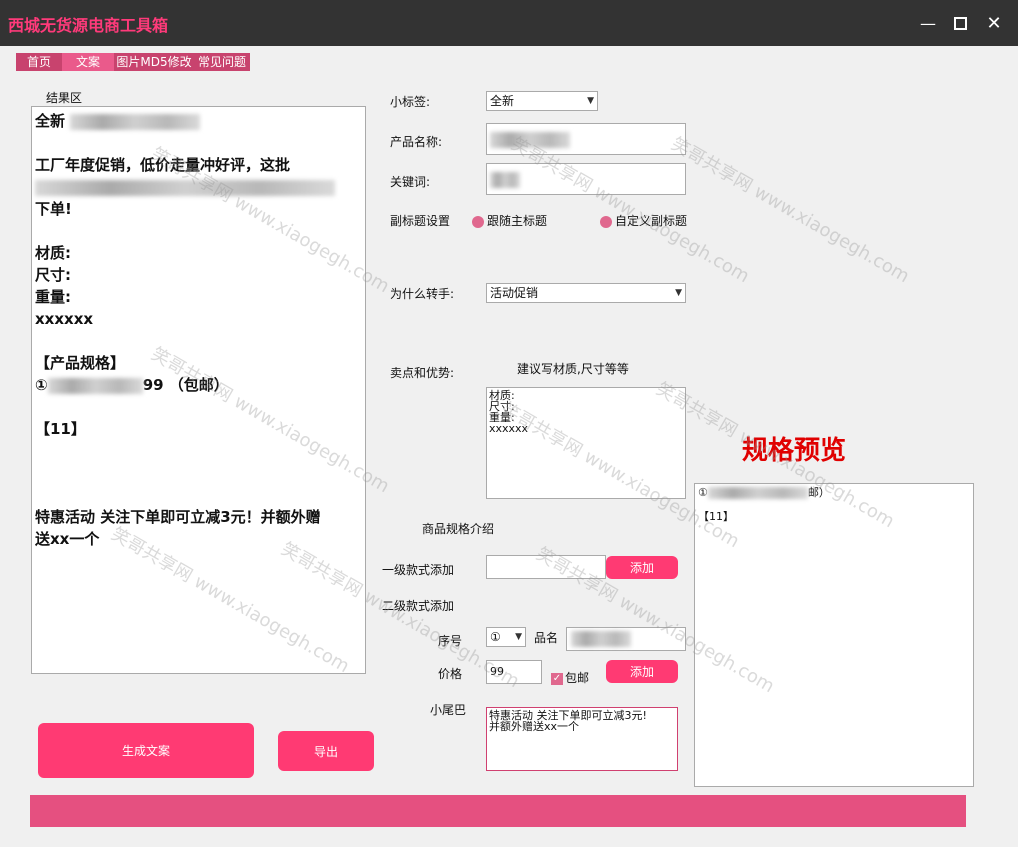 The image size is (1018, 847). I want to click on level2-add-button: 添加, so click(642, 671).